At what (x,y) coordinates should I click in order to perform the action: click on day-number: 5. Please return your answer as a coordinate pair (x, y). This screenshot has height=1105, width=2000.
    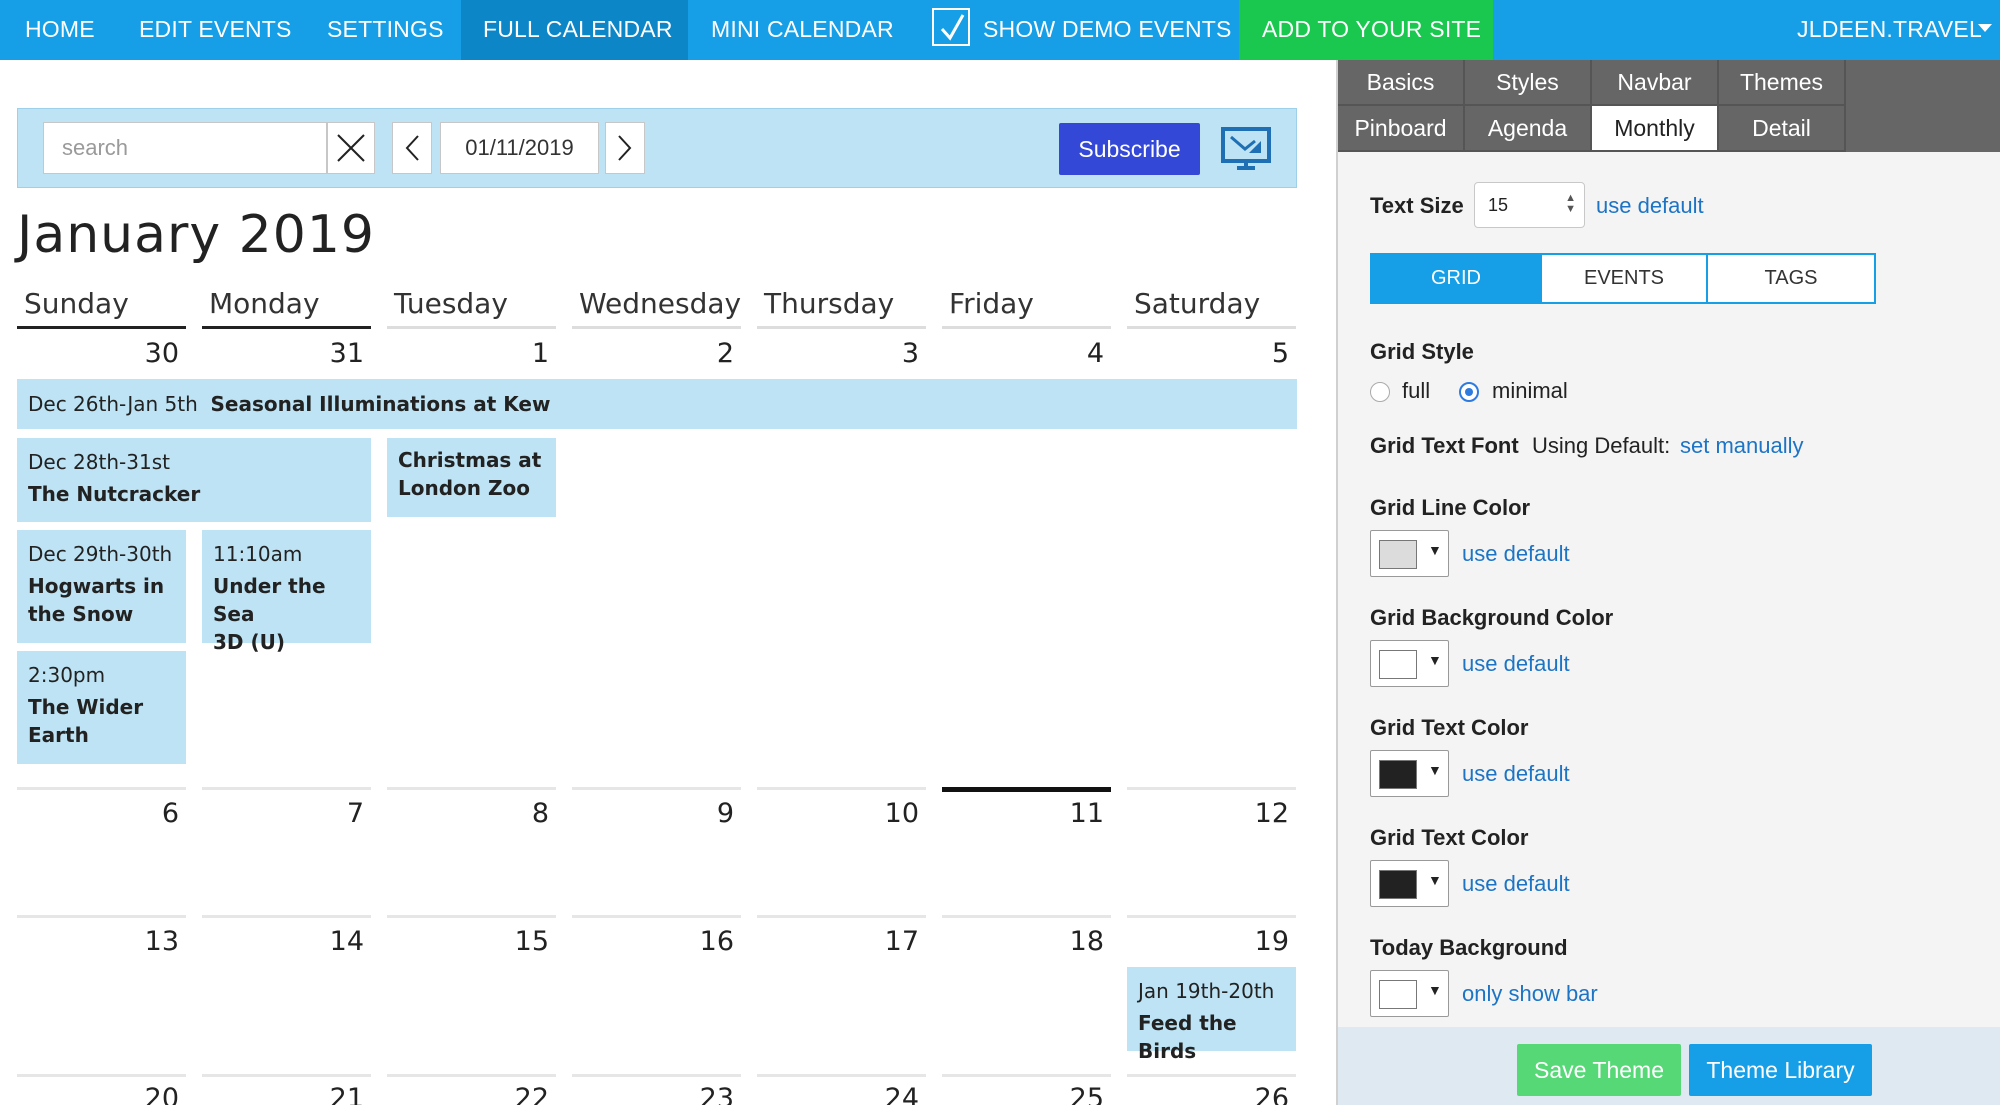
    Looking at the image, I should click on (1211, 353).